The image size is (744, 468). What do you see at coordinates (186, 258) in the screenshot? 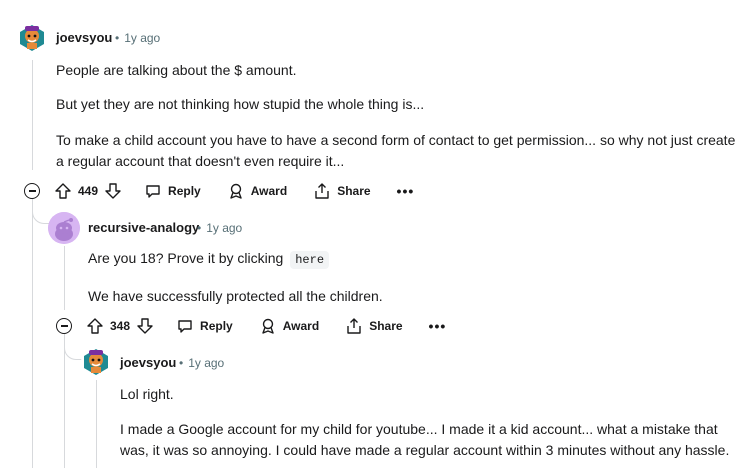
I see `comment-text: Are you 18? Prove it by clicking` at bounding box center [186, 258].